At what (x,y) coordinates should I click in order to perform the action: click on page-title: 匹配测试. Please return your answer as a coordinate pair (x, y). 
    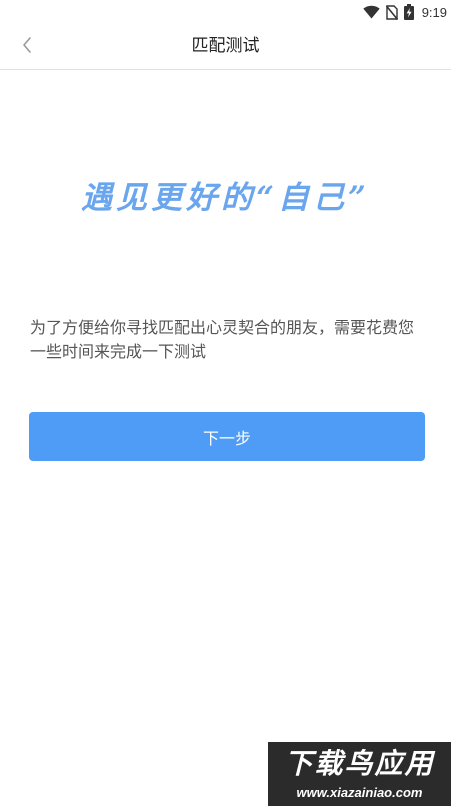
    Looking at the image, I should click on (225, 46).